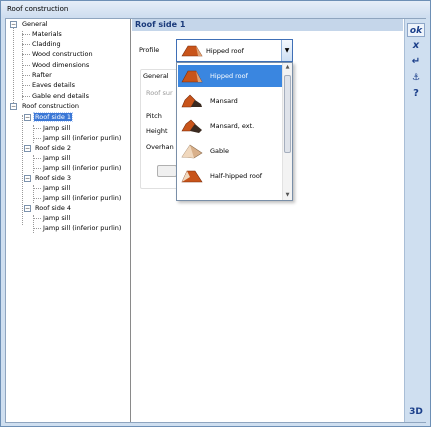 Image resolution: width=431 pixels, height=427 pixels. I want to click on pitch-label: Pitch, so click(154, 116).